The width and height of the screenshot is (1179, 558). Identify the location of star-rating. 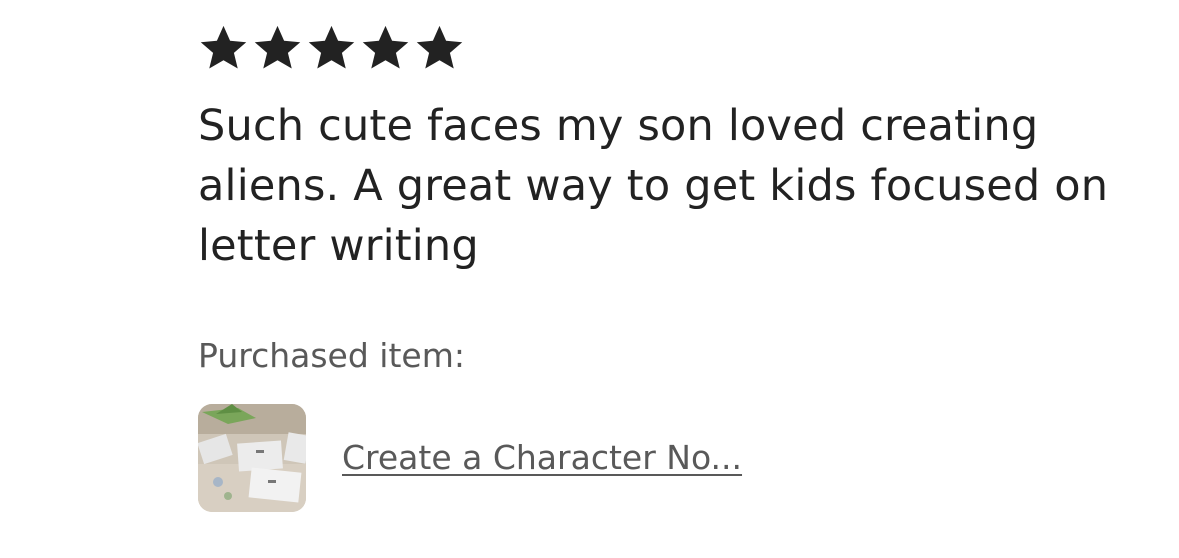
(678, 47).